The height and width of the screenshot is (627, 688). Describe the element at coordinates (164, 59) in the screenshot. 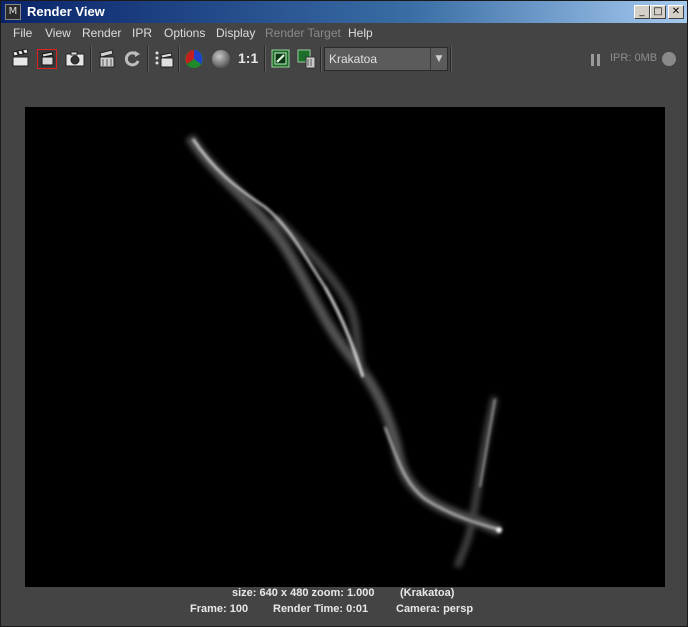

I see `render-sequence-icon` at that location.